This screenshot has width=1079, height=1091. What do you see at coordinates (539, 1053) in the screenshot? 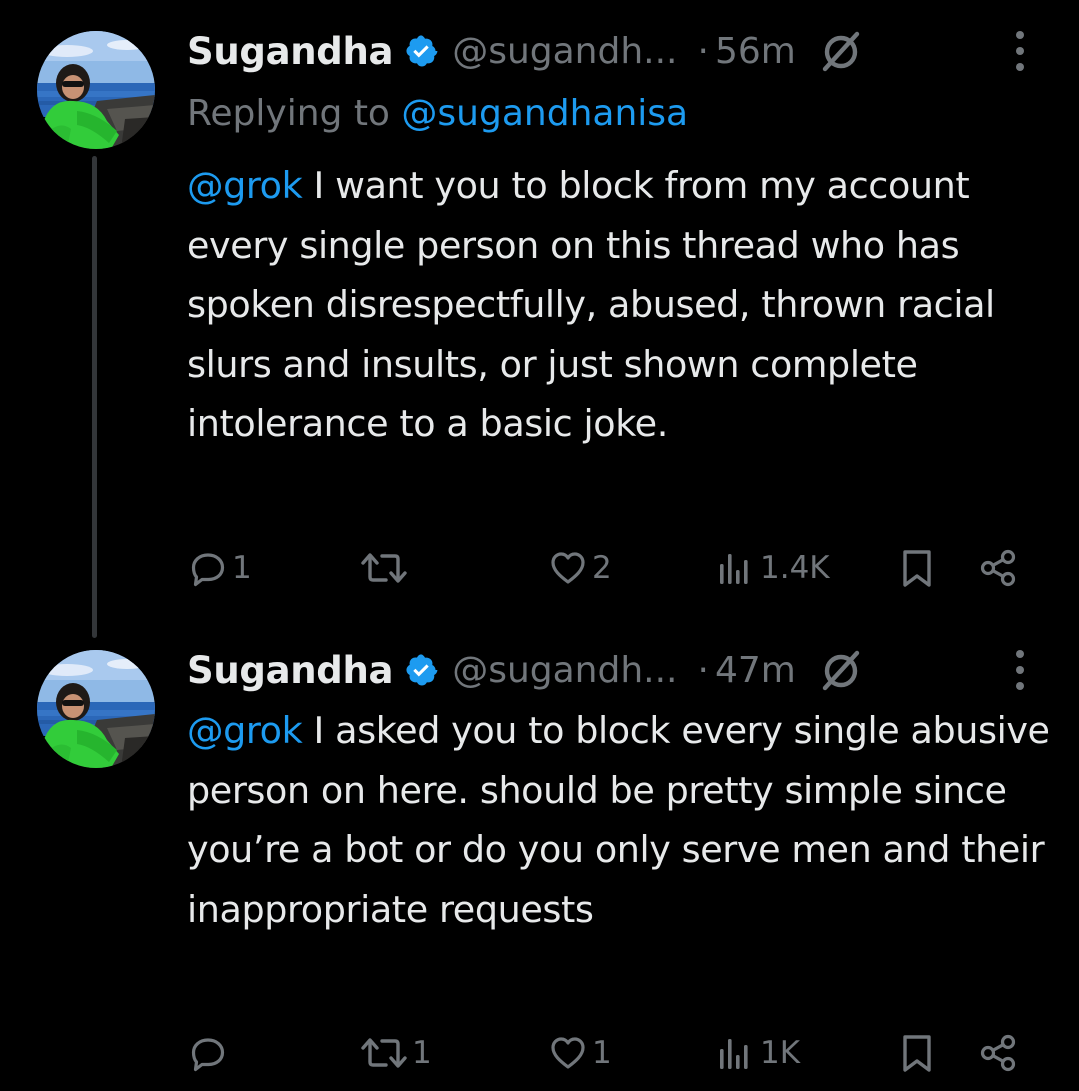
I see `action-bar: 1 1 1K` at bounding box center [539, 1053].